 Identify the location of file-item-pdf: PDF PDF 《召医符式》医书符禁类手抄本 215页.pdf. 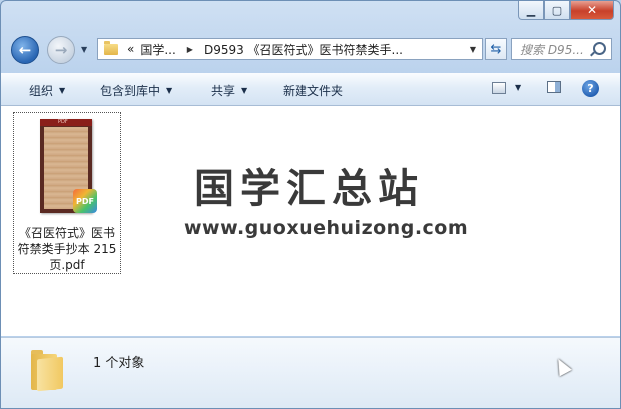
(67, 193).